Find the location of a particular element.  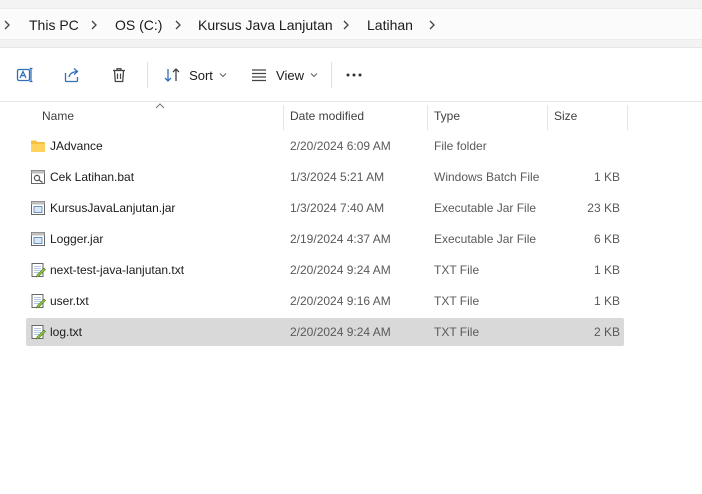

more-options-button is located at coordinates (354, 75).